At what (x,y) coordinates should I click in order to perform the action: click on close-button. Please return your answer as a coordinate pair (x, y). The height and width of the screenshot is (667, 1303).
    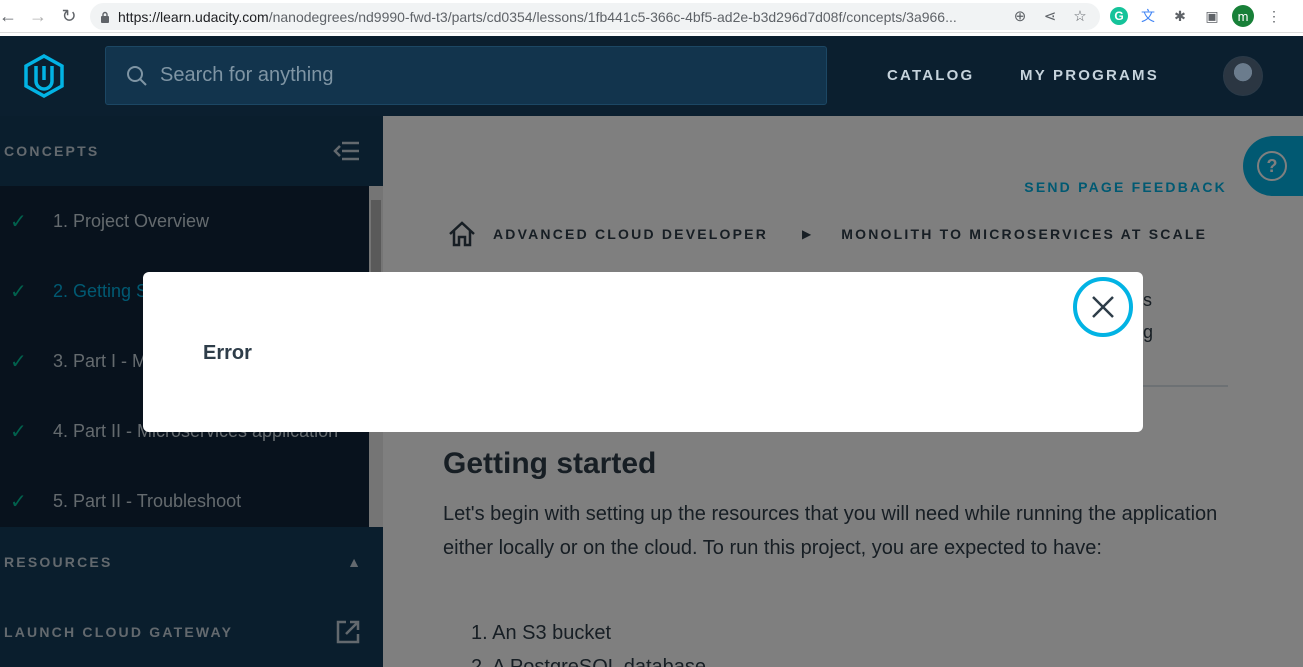
    Looking at the image, I should click on (1103, 307).